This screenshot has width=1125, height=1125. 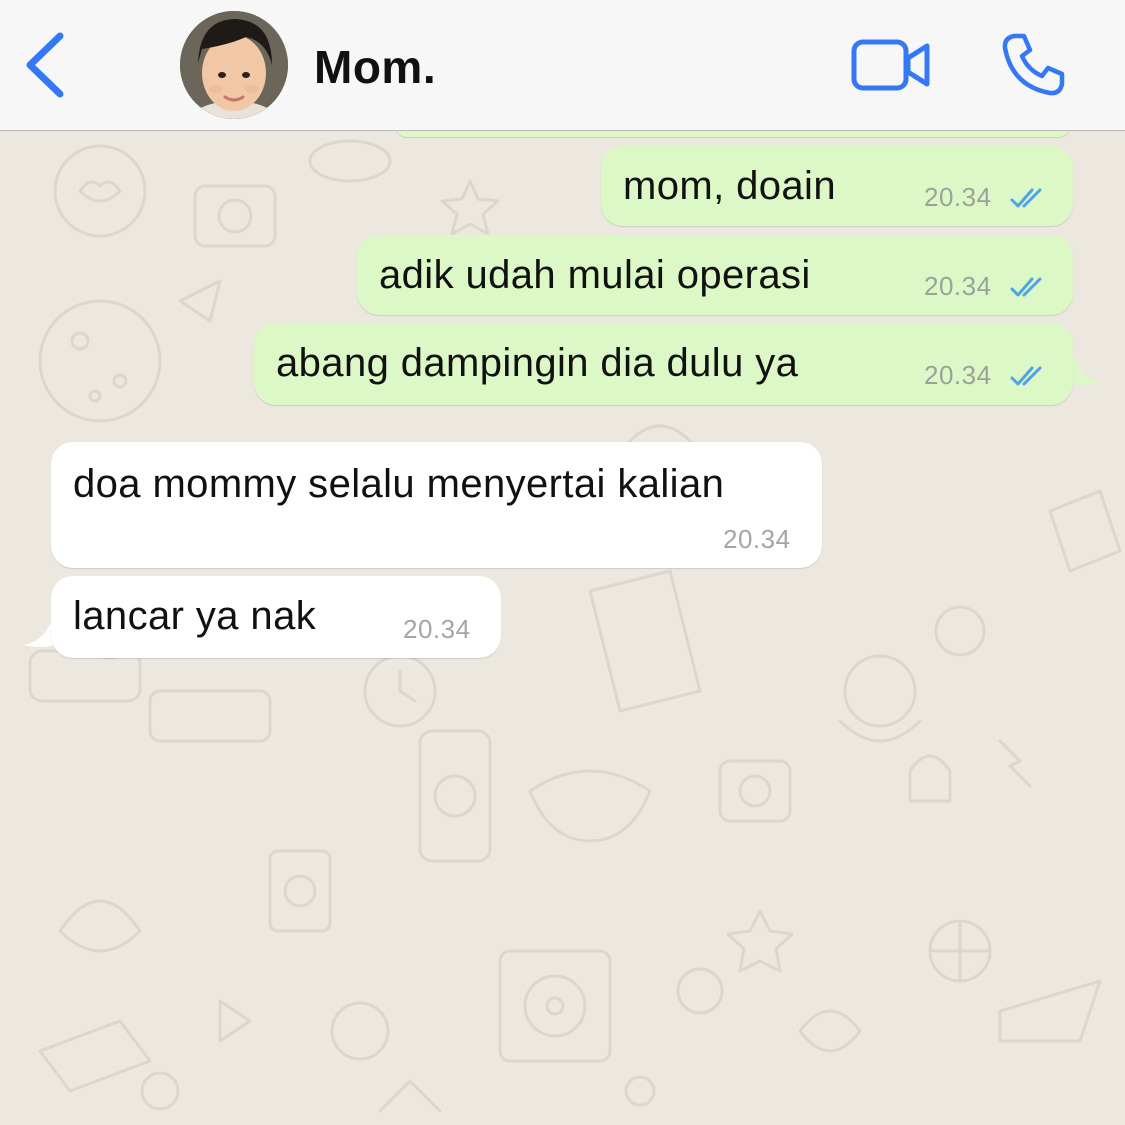 I want to click on message-text: adik udah mulai operasi, so click(x=595, y=275).